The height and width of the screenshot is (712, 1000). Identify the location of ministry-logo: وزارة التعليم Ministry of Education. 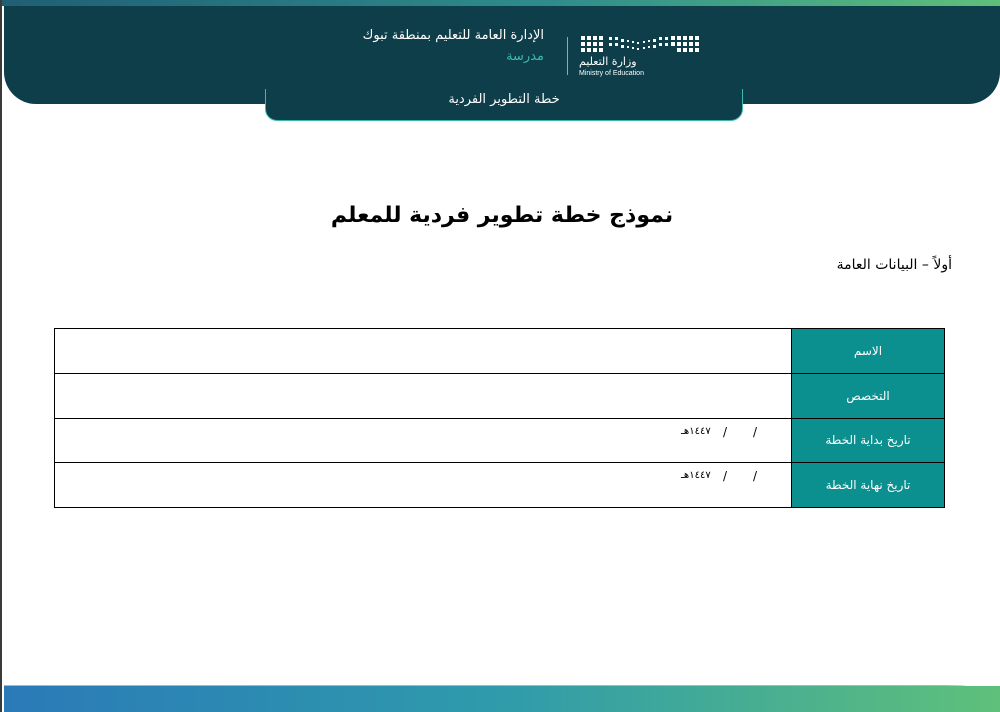
(644, 58).